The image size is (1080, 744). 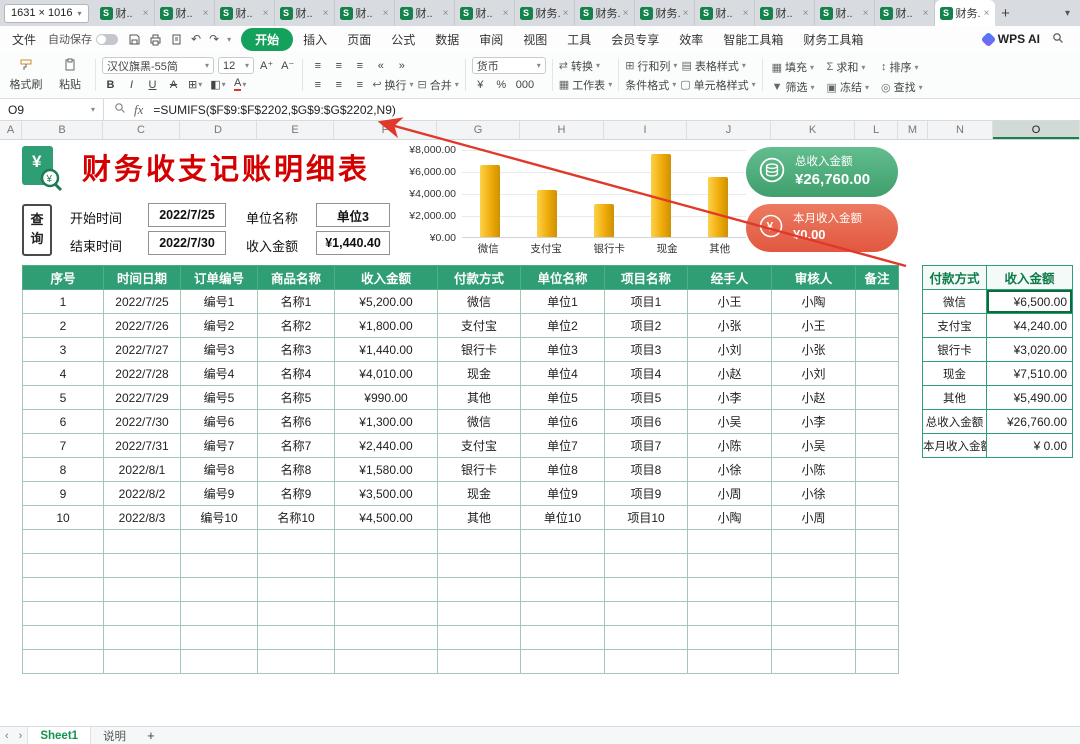 What do you see at coordinates (386, 373) in the screenshot?
I see `ledger-cell: ¥4,010.00` at bounding box center [386, 373].